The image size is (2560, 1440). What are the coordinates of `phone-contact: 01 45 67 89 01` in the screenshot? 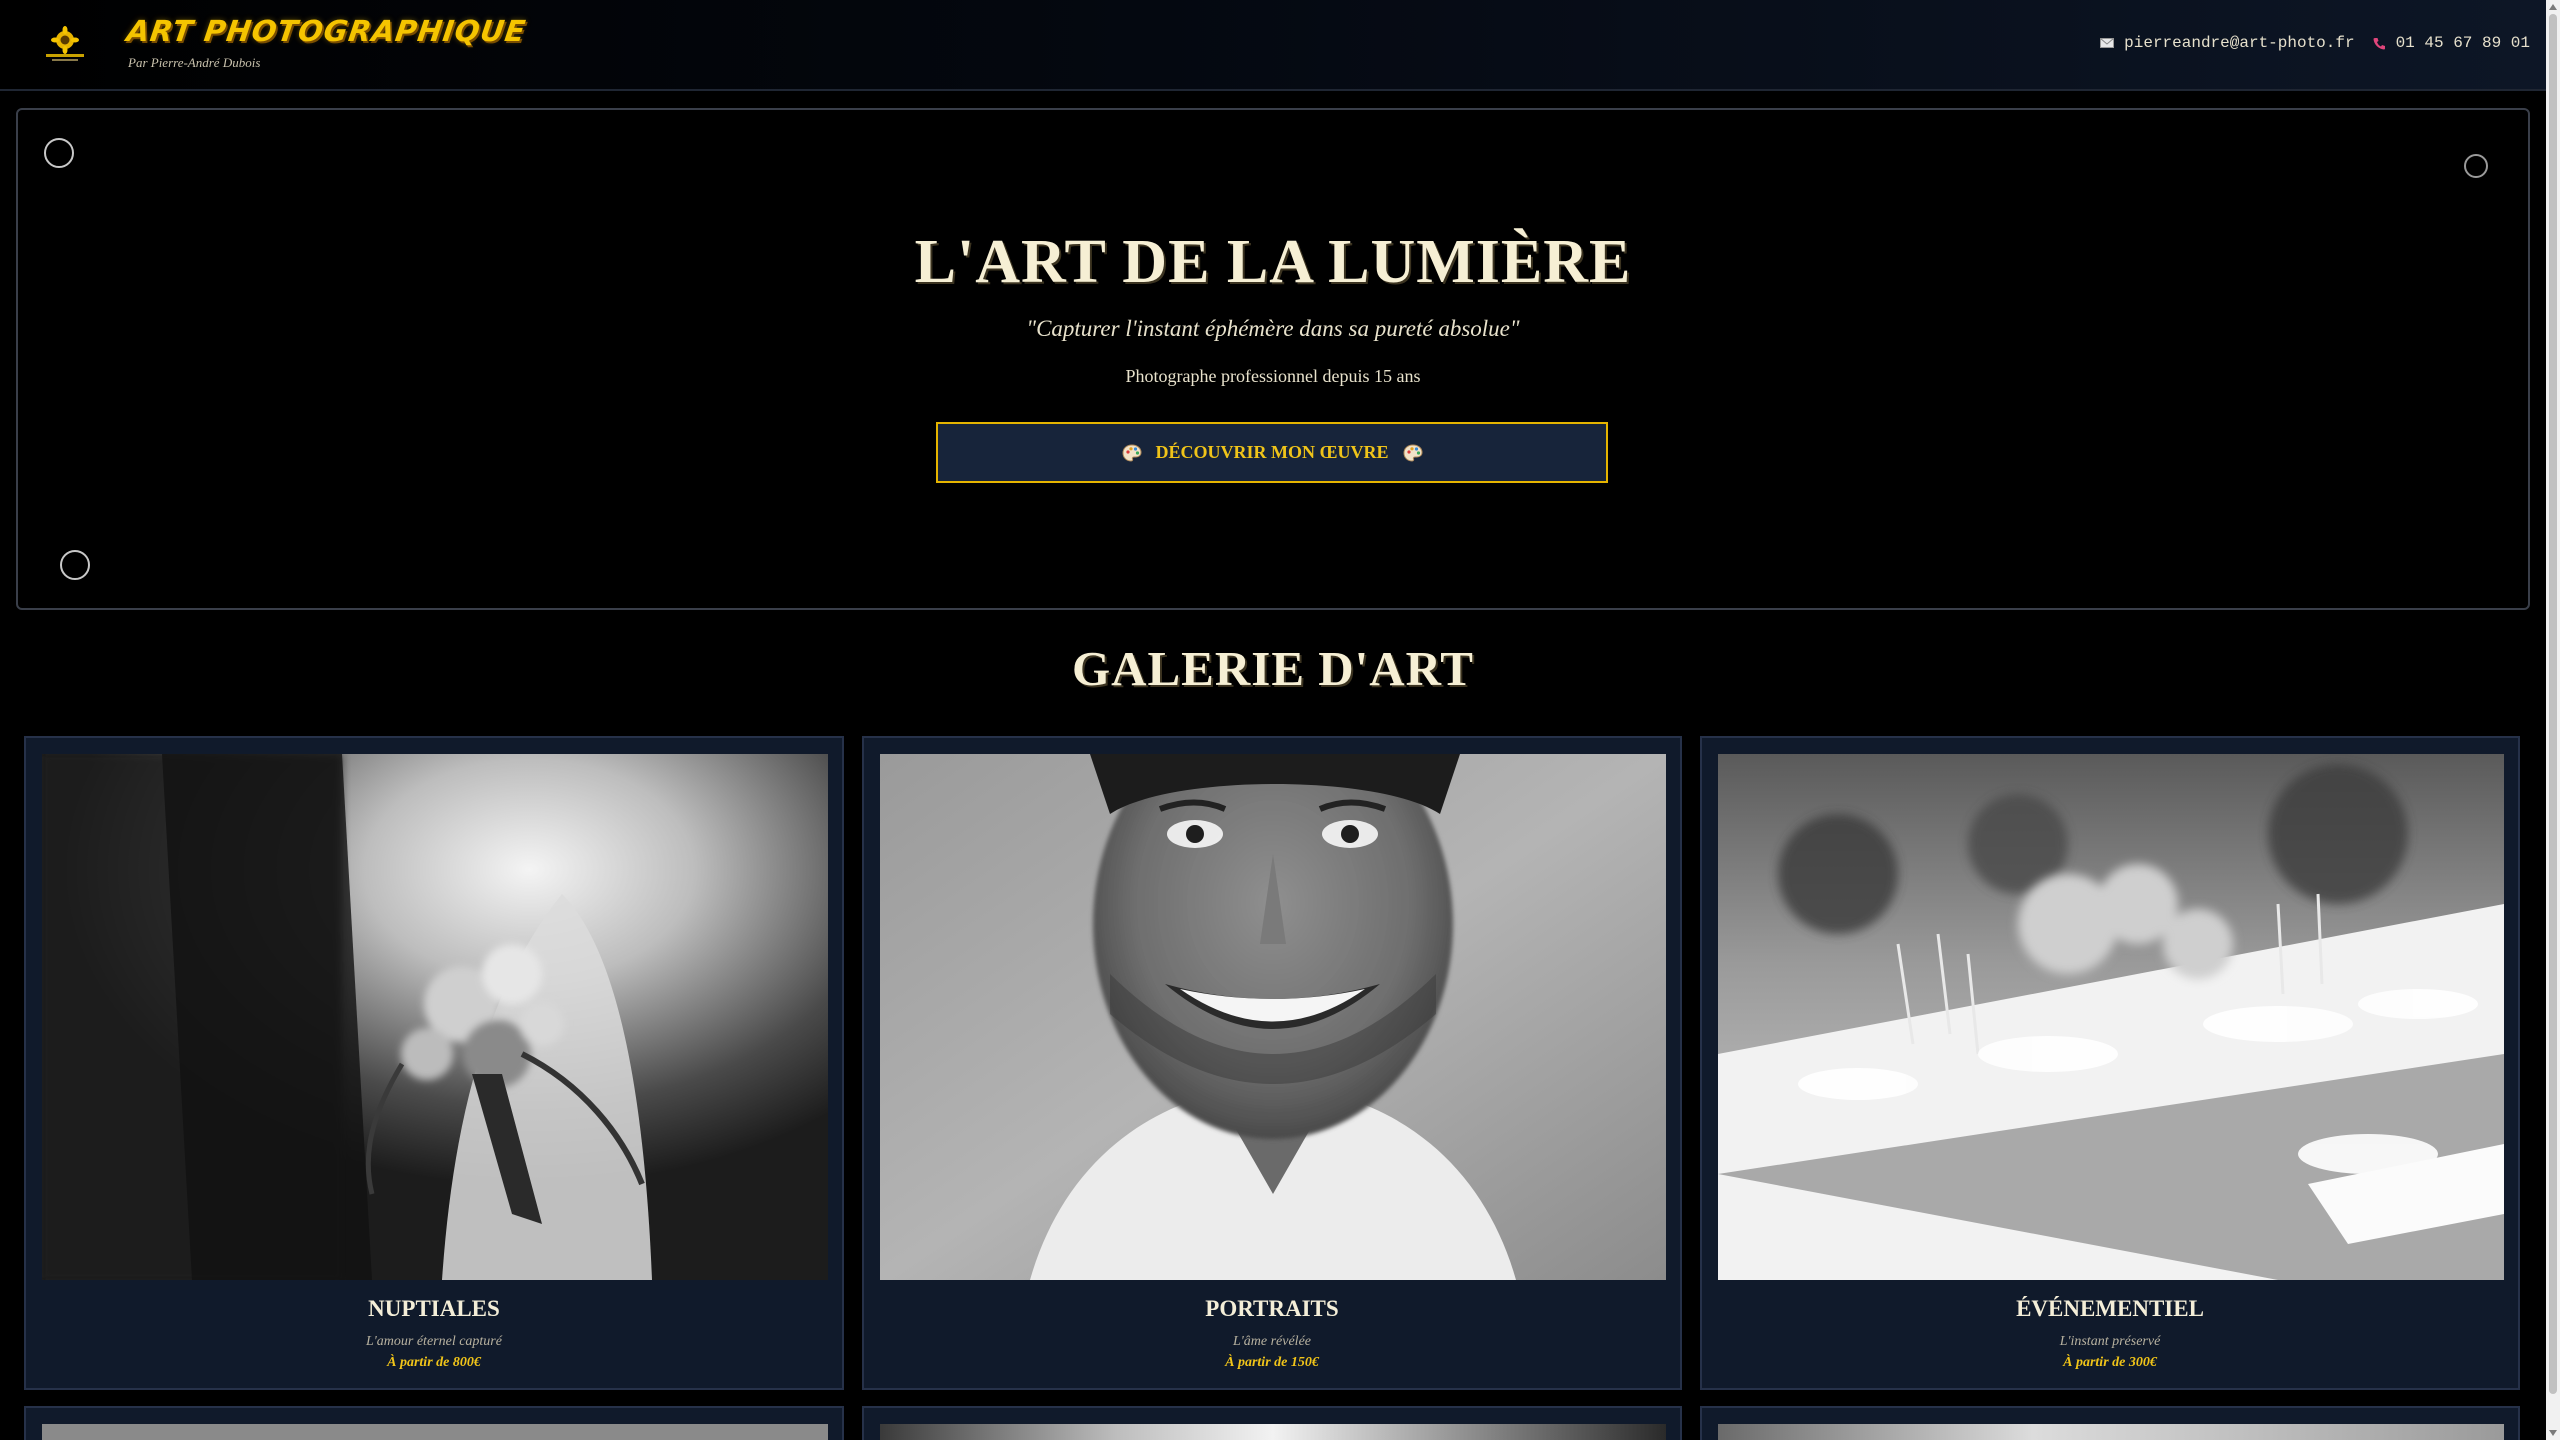 It's located at (2451, 43).